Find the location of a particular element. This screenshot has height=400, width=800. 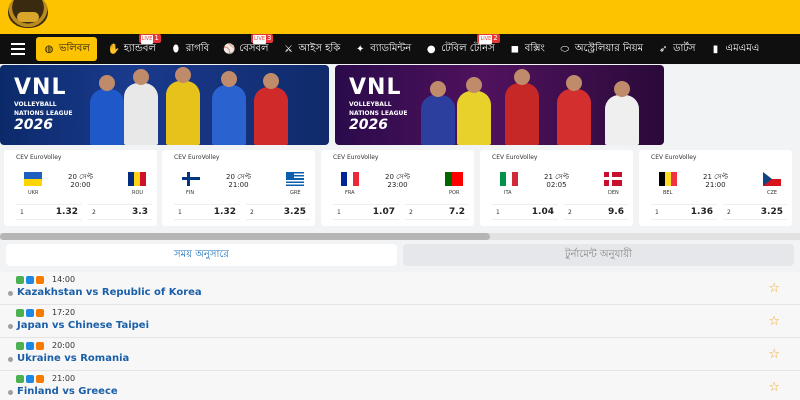

menu-icon is located at coordinates (18, 49).